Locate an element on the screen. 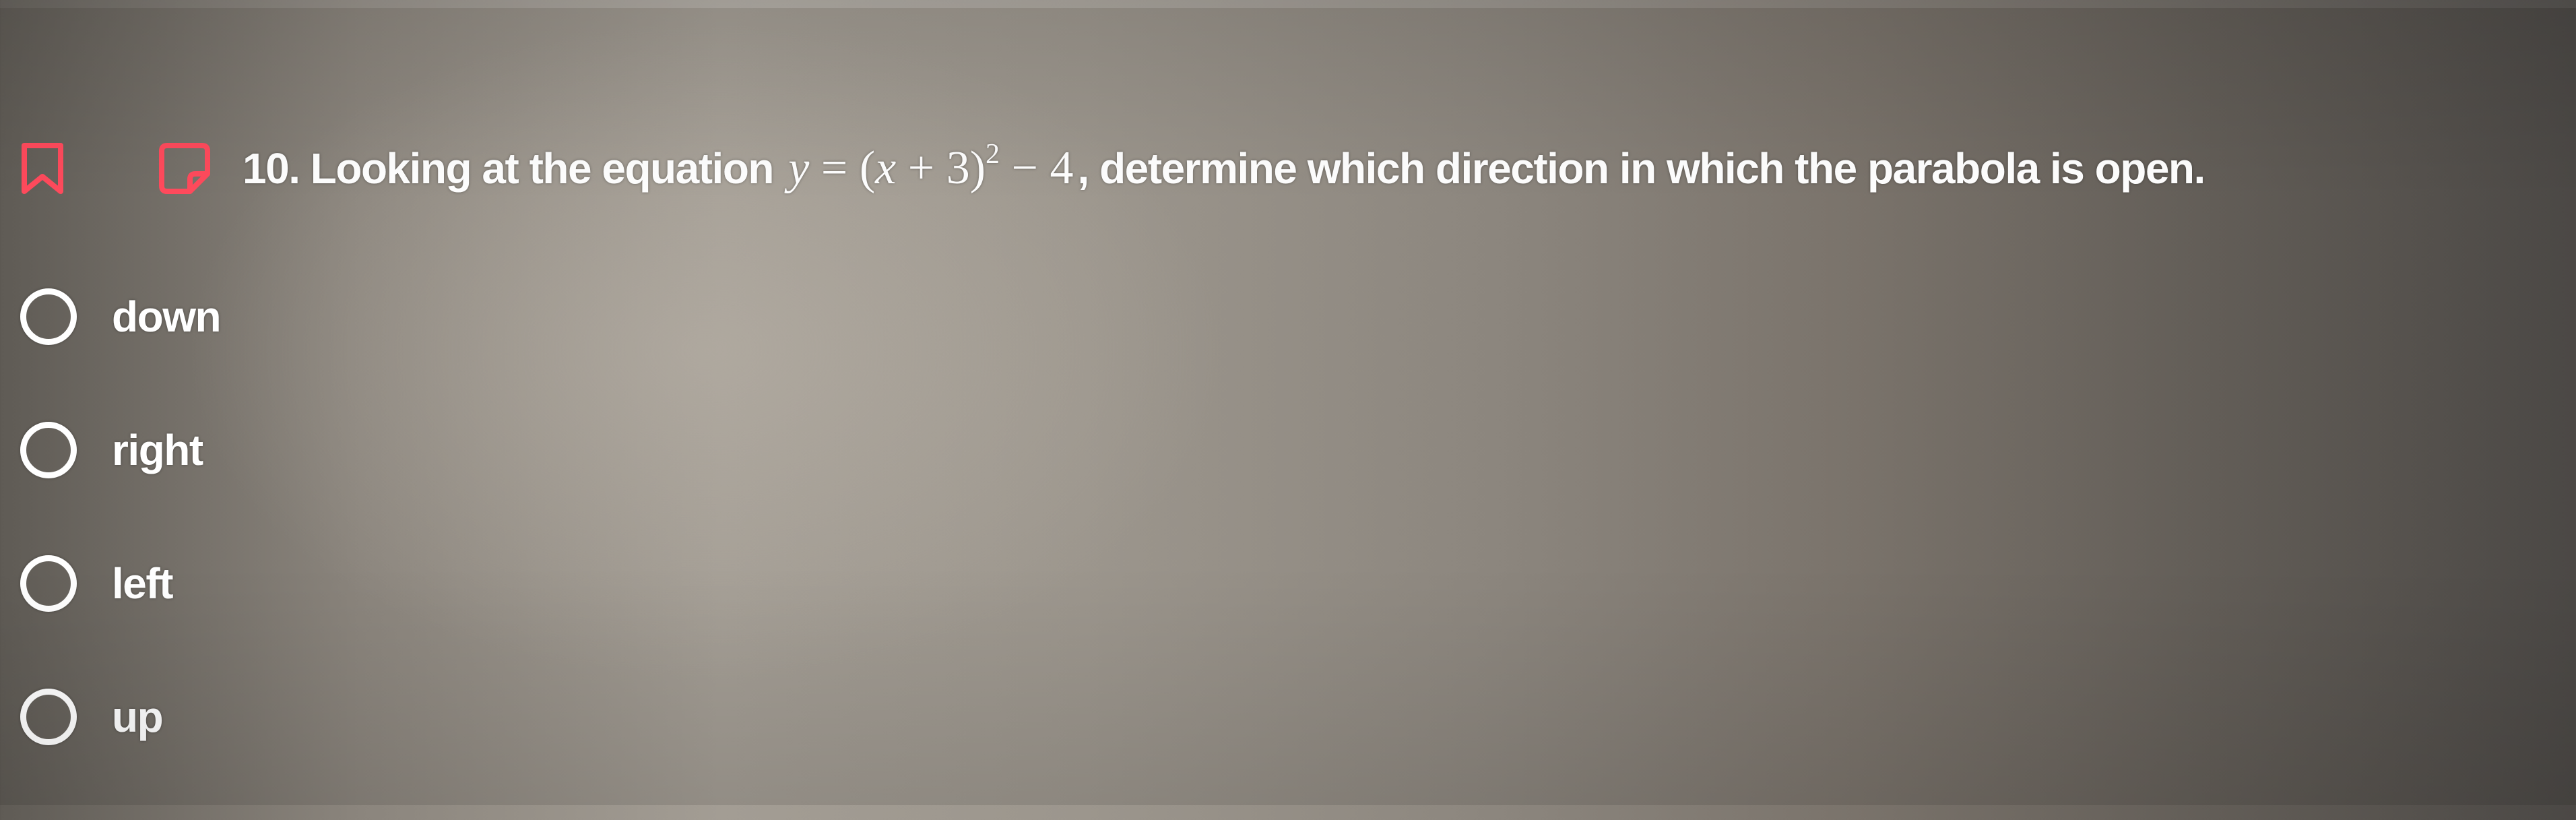 The height and width of the screenshot is (820, 2576). note-icon is located at coordinates (185, 168).